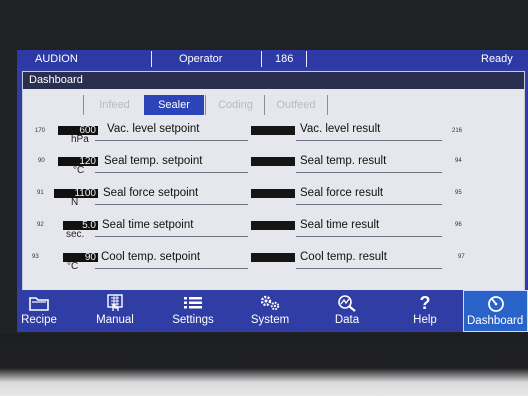 The width and height of the screenshot is (528, 396). What do you see at coordinates (340, 129) in the screenshot?
I see `result-label: Vac. level result` at bounding box center [340, 129].